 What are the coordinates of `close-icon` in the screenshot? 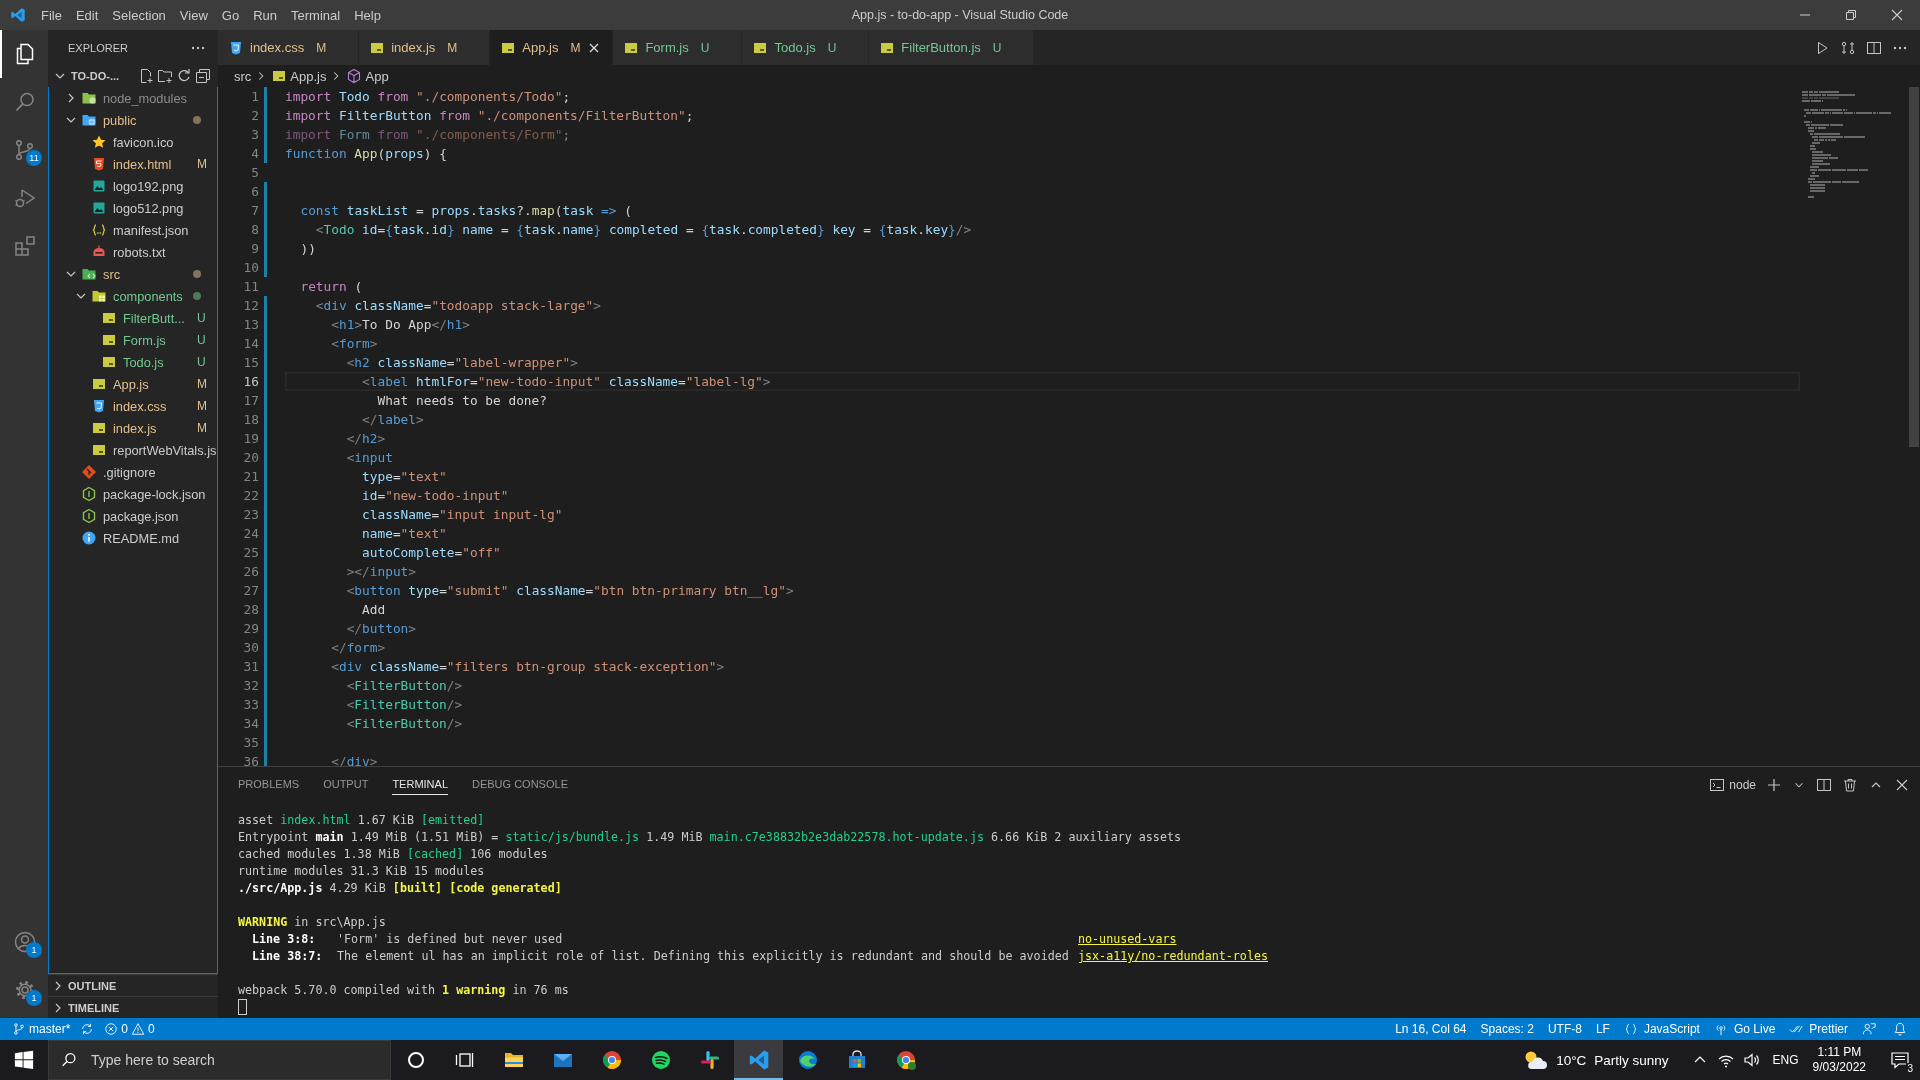 It's located at (1897, 15).